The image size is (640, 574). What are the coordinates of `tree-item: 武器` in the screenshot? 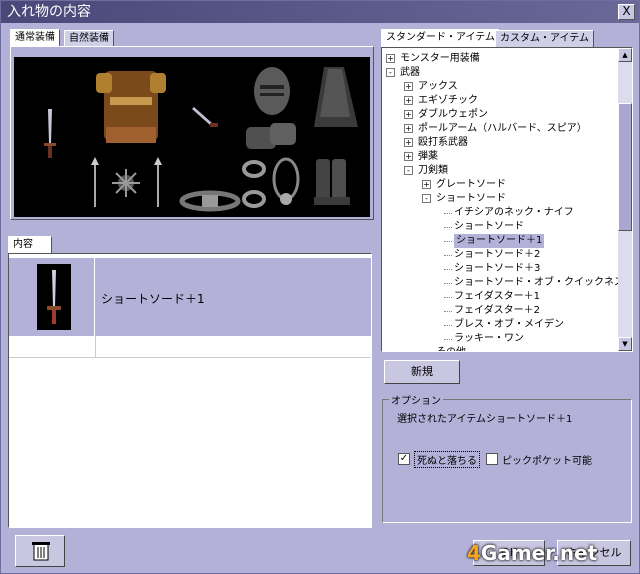 It's located at (410, 73).